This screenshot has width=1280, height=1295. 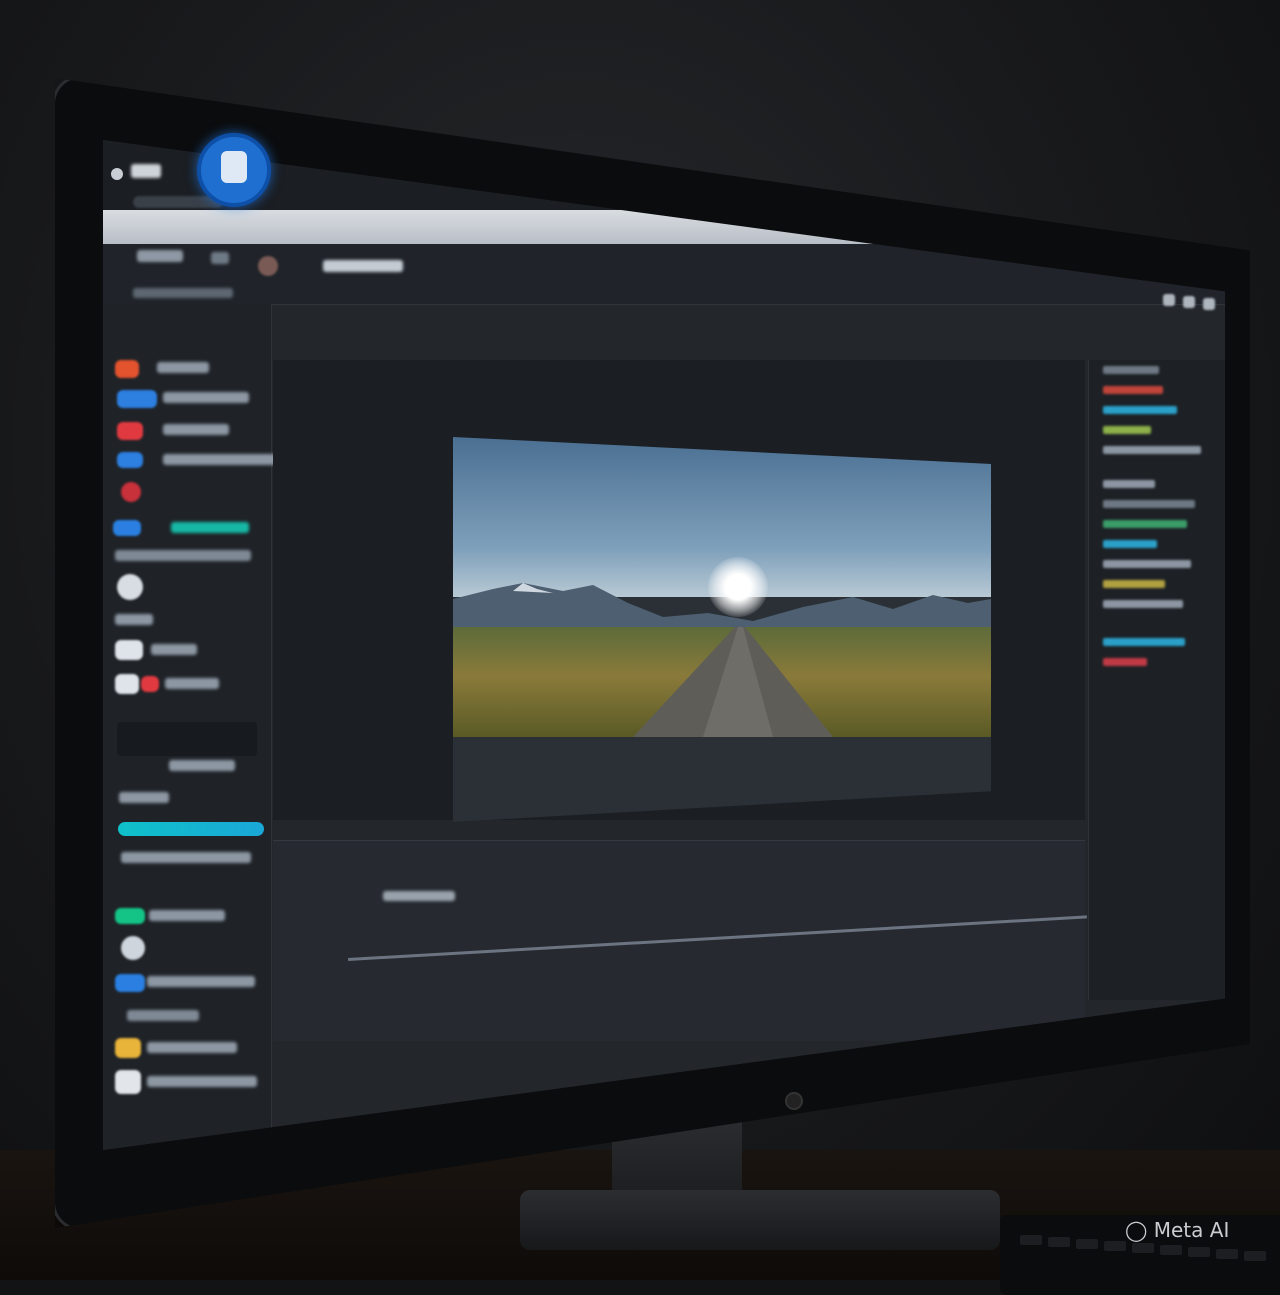 What do you see at coordinates (187, 915) in the screenshot?
I see `layer-label` at bounding box center [187, 915].